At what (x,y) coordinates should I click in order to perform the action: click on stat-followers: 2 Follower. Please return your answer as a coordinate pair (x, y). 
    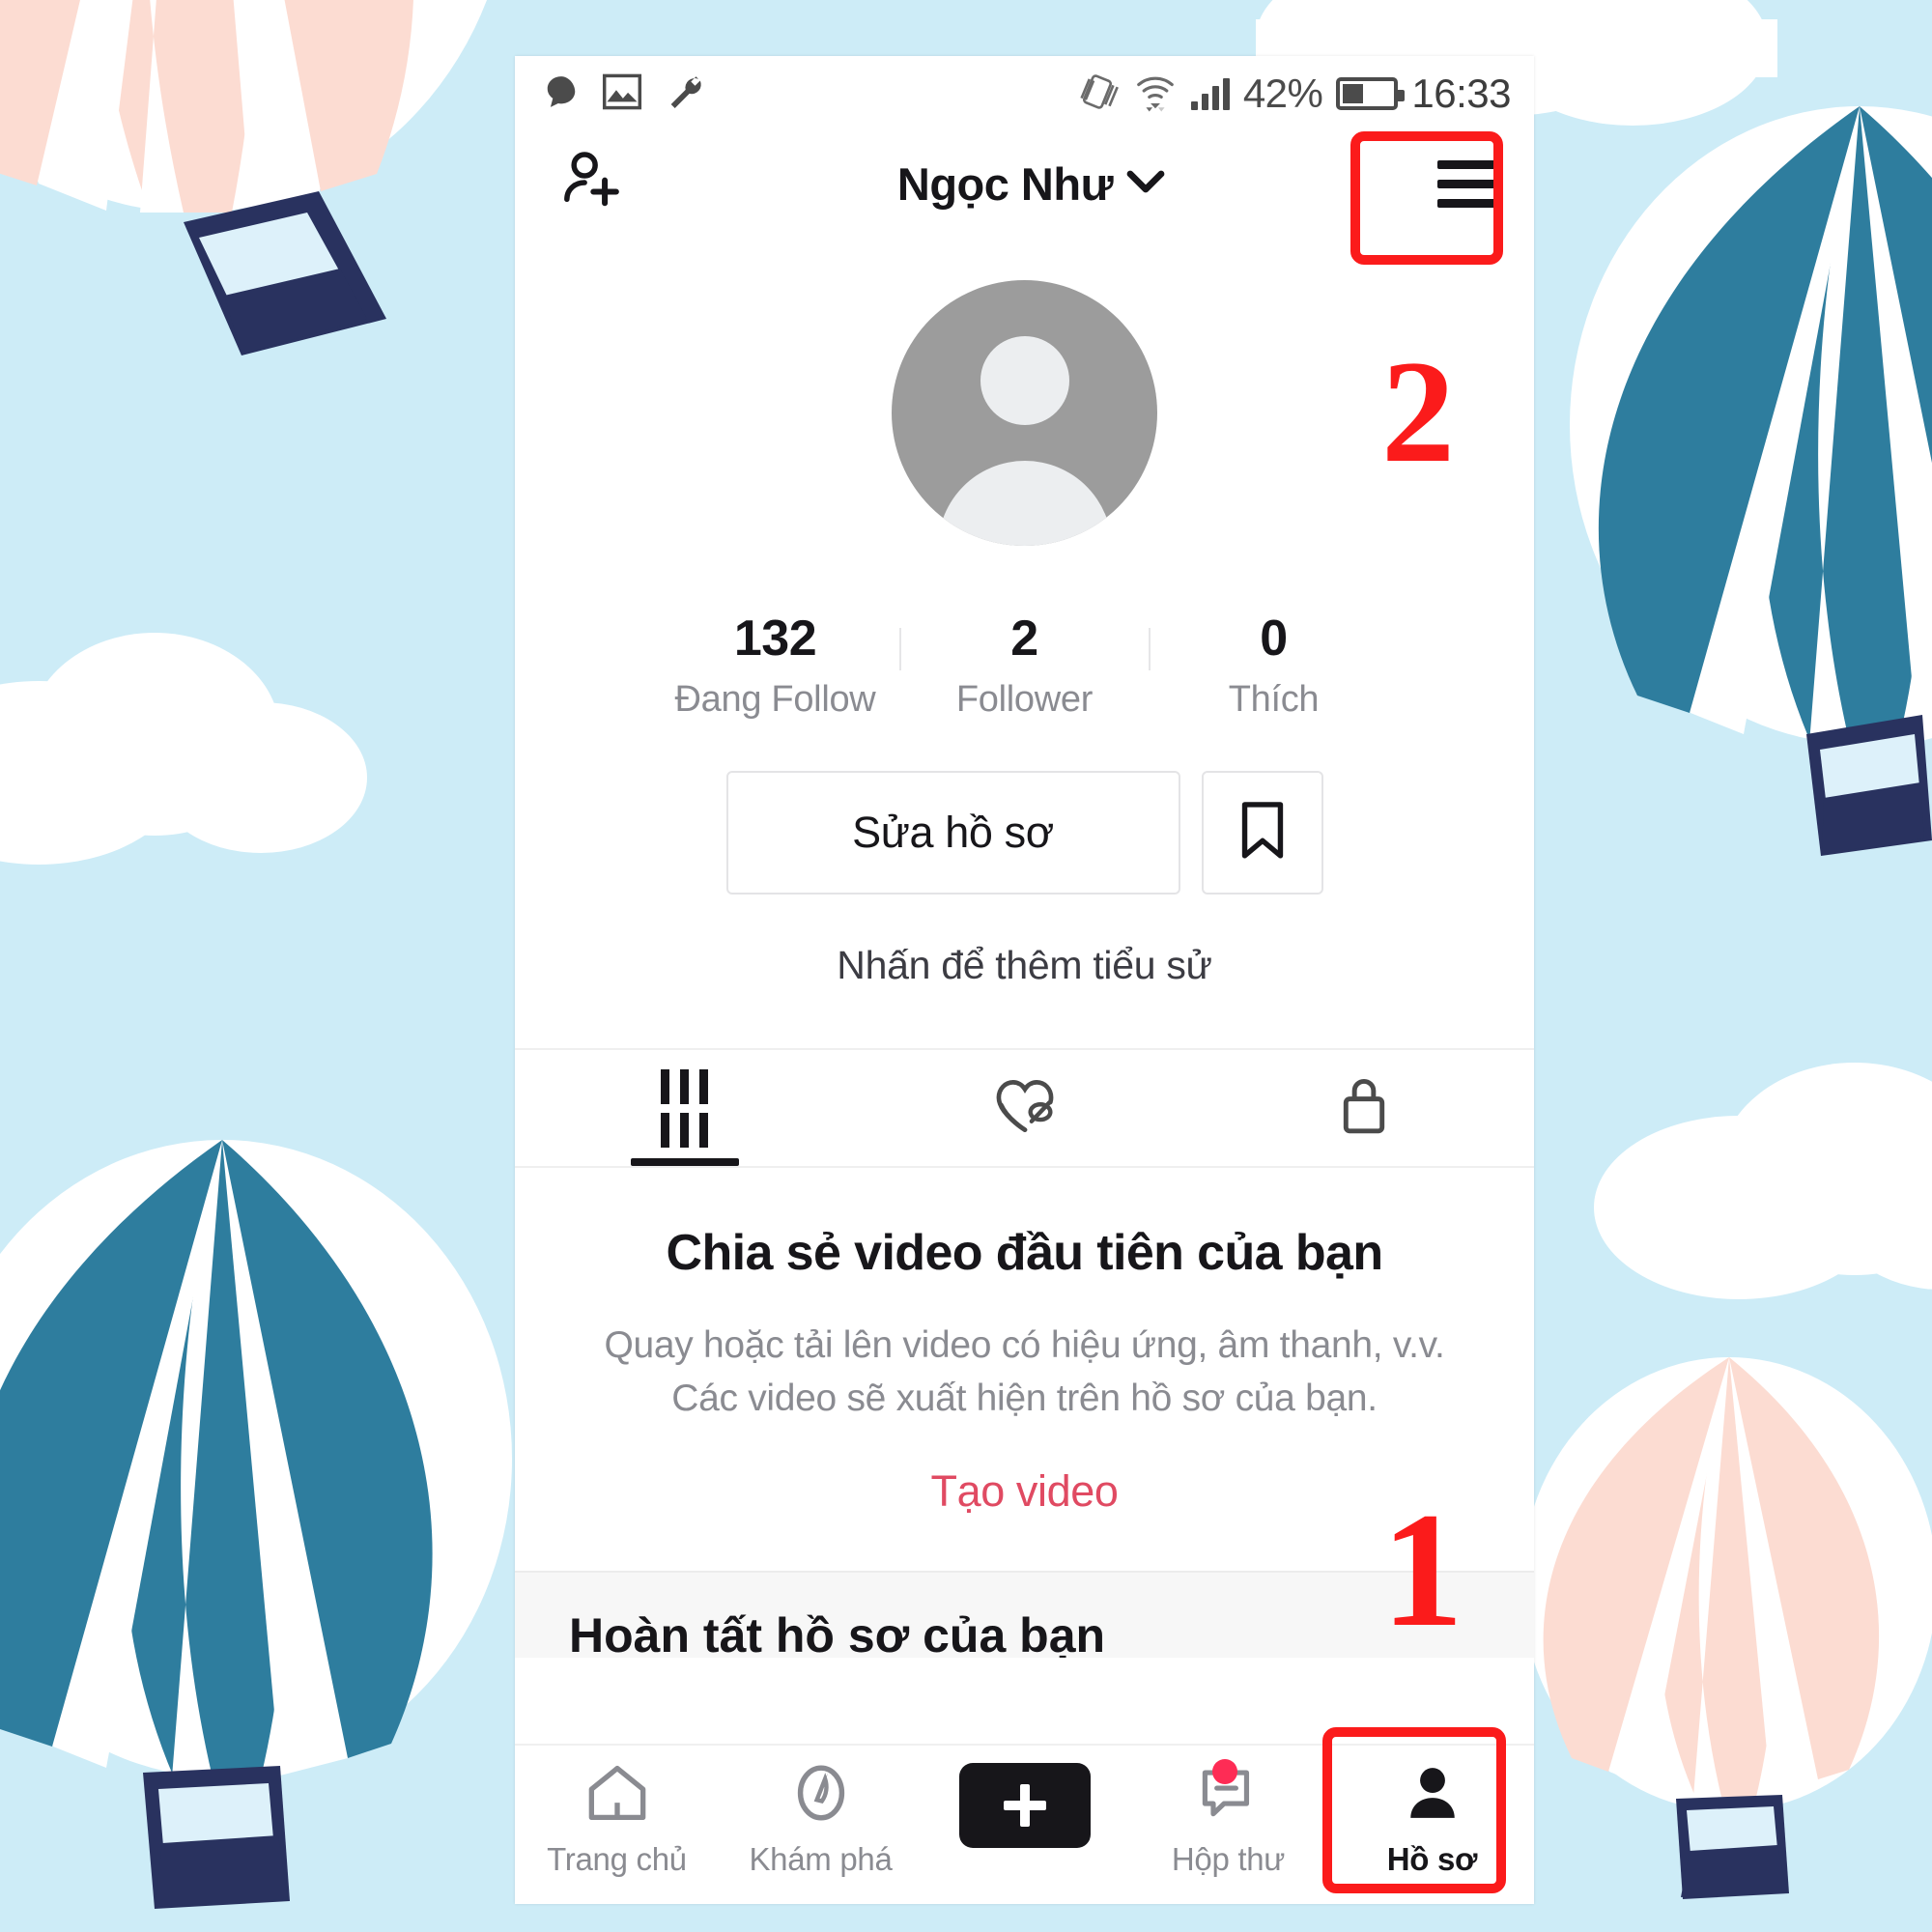
    Looking at the image, I should click on (1025, 665).